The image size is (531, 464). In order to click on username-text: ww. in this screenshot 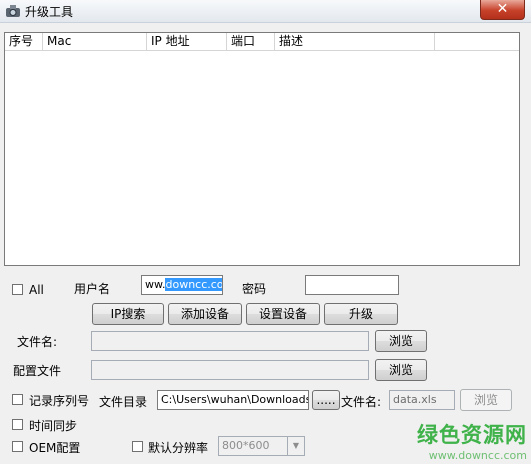, I will do `click(155, 284)`.